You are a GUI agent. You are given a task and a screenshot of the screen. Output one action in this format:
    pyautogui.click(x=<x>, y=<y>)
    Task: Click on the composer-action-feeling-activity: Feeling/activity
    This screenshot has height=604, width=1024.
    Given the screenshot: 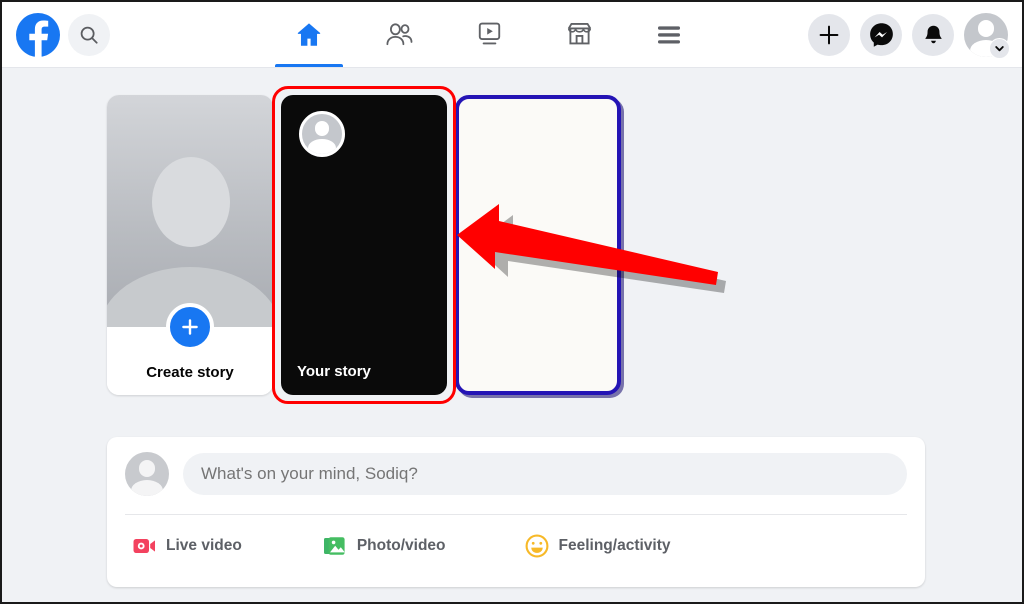 What is the action you would take?
    pyautogui.click(x=597, y=546)
    